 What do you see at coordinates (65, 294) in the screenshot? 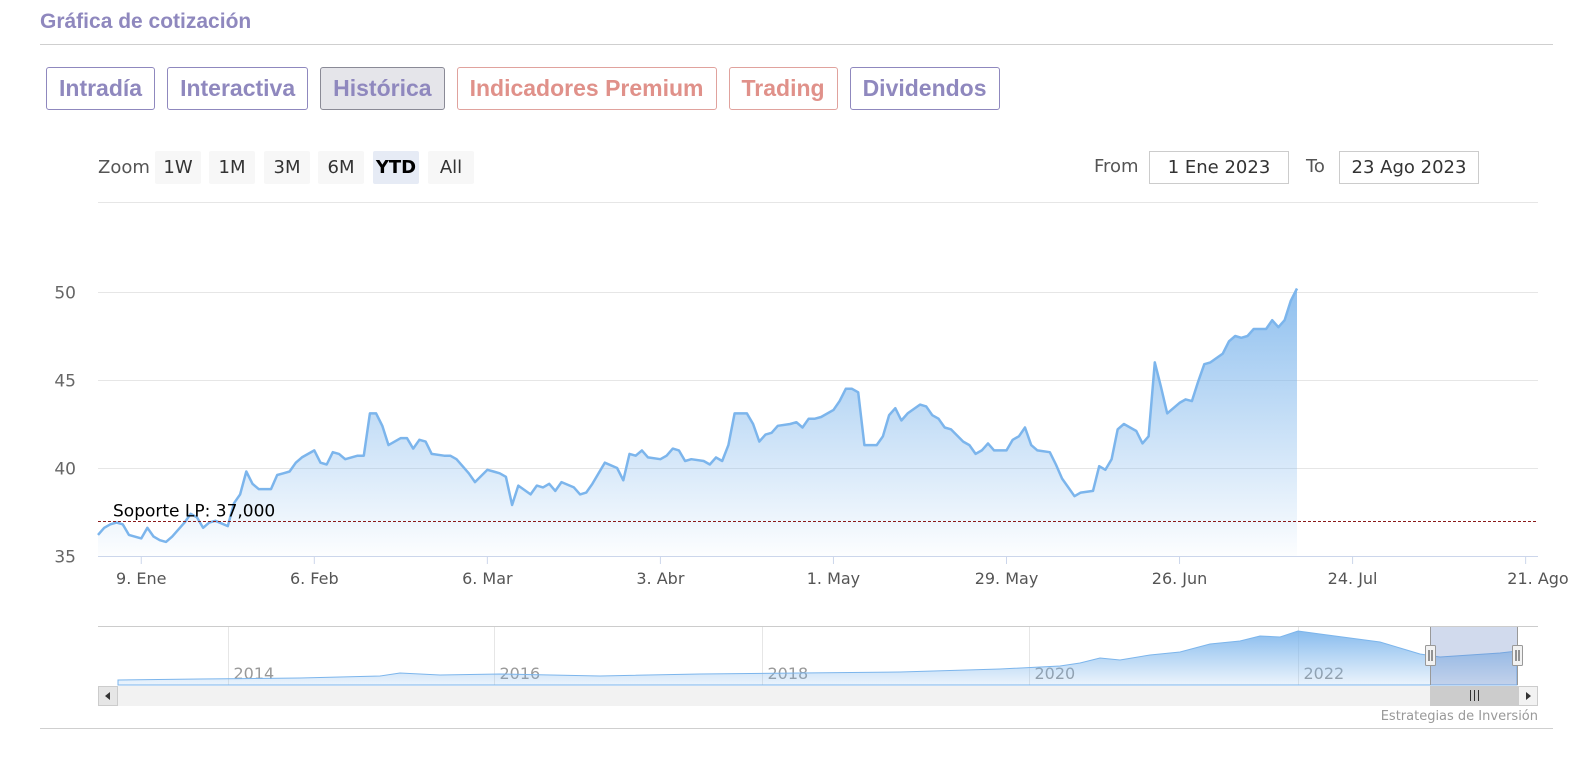
I see `y-tick-label: 50` at bounding box center [65, 294].